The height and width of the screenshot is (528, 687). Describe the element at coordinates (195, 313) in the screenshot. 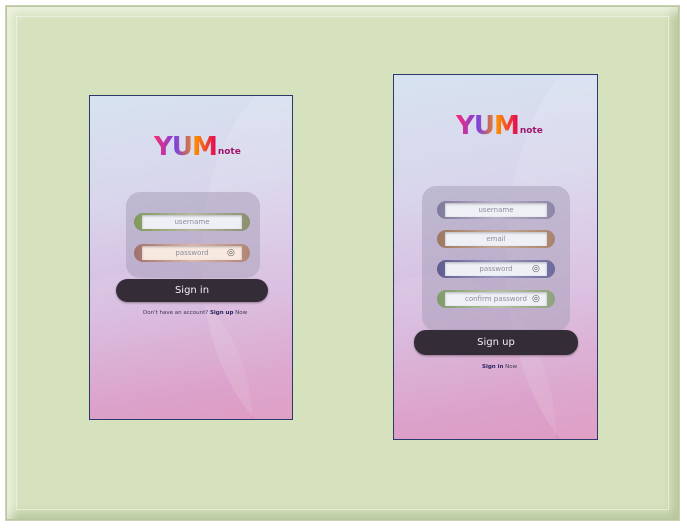

I see `signup-prompt: Don't have an account? Sign up Now` at that location.